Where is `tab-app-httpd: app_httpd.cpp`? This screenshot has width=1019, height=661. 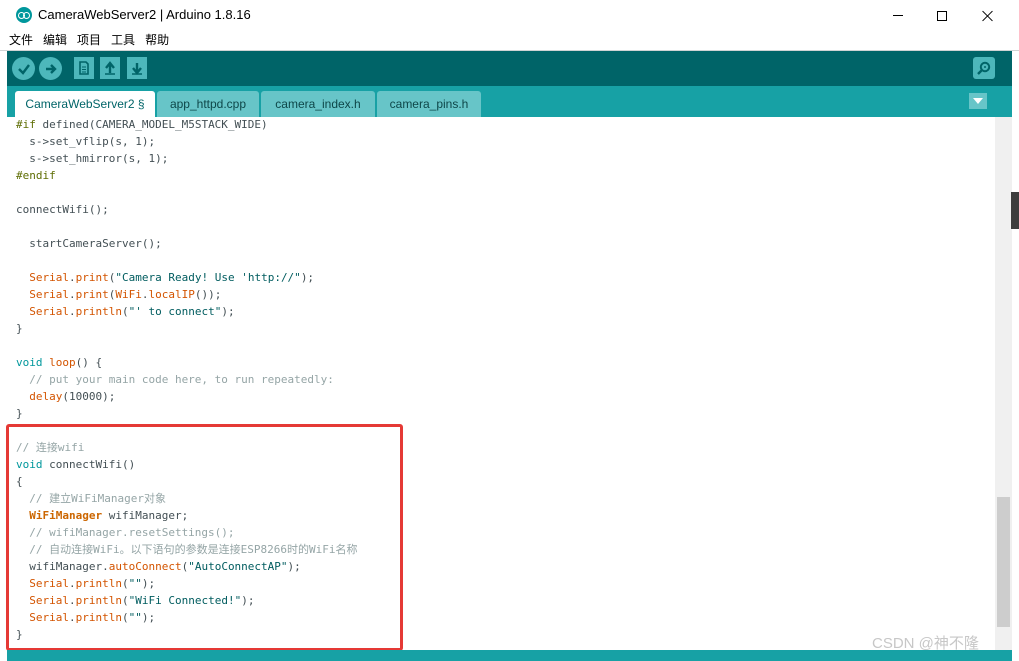 tab-app-httpd: app_httpd.cpp is located at coordinates (208, 104).